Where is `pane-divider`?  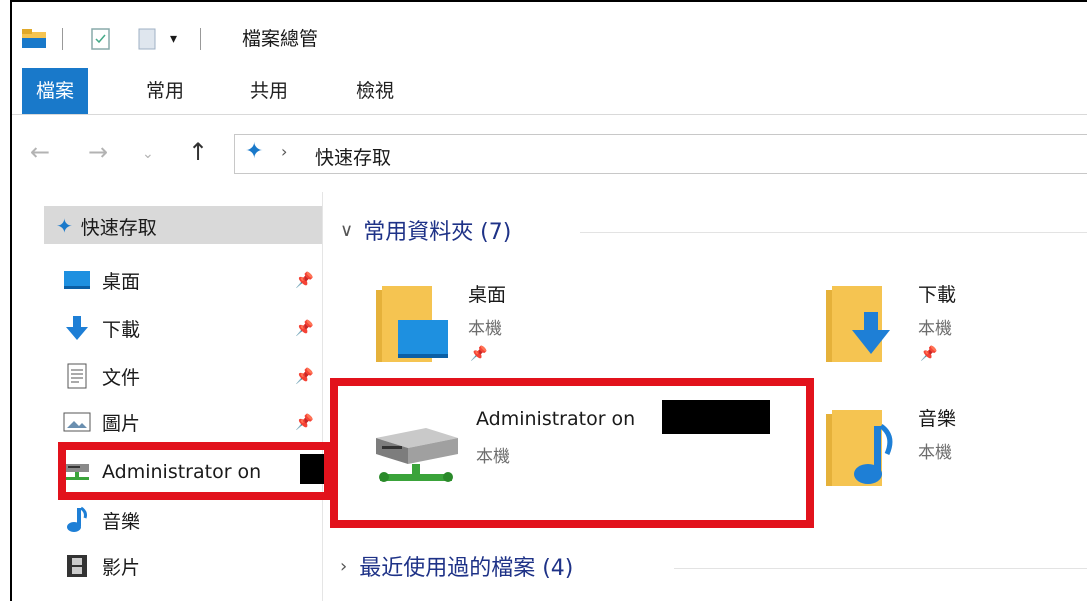 pane-divider is located at coordinates (322, 396).